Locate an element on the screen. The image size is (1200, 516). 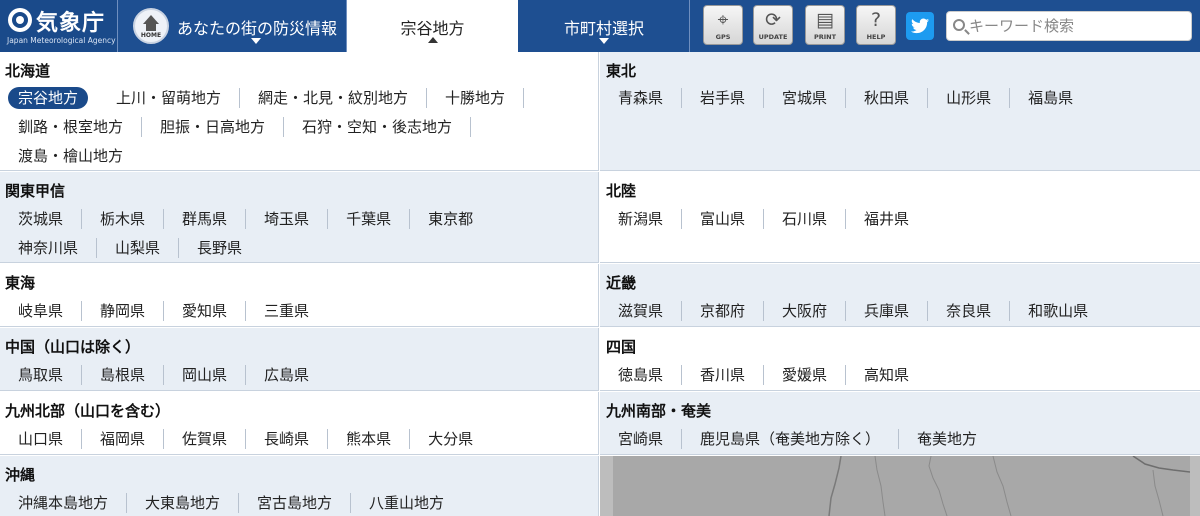
prefecture-link: 三重県 is located at coordinates (286, 311).